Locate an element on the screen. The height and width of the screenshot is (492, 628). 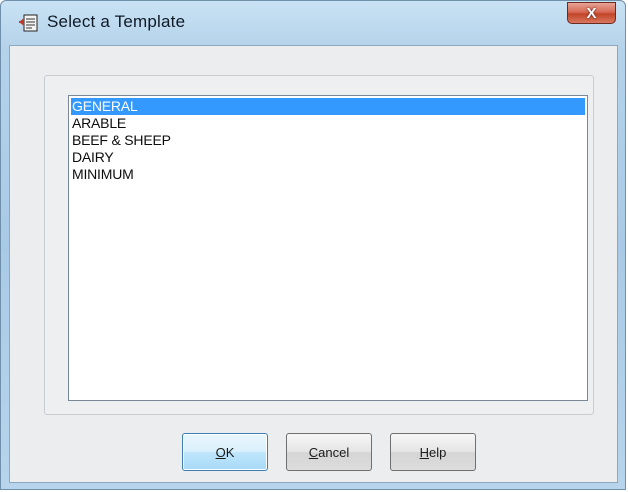
close-button: X is located at coordinates (591, 13).